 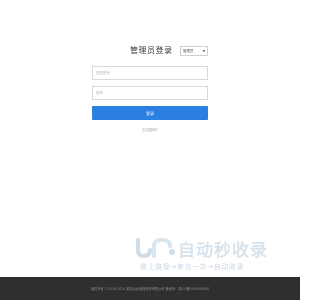 I want to click on watermark: 自动秒收录 做上链接→来访一次→自动收录, so click(x=209, y=256).